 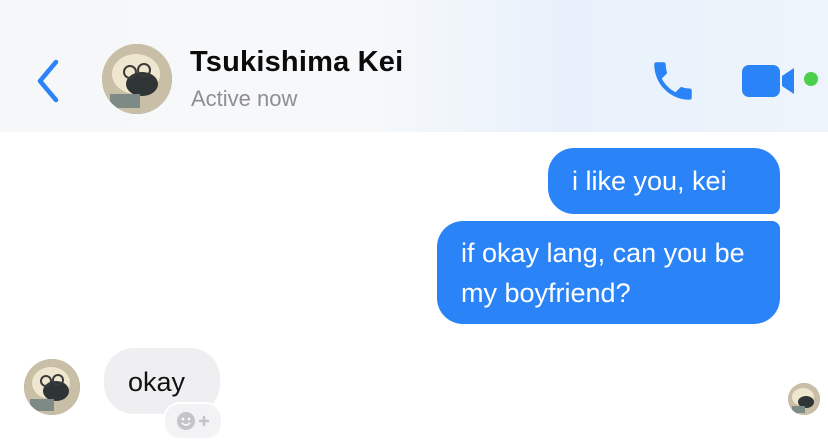 I want to click on video-camera-icon, so click(x=768, y=81).